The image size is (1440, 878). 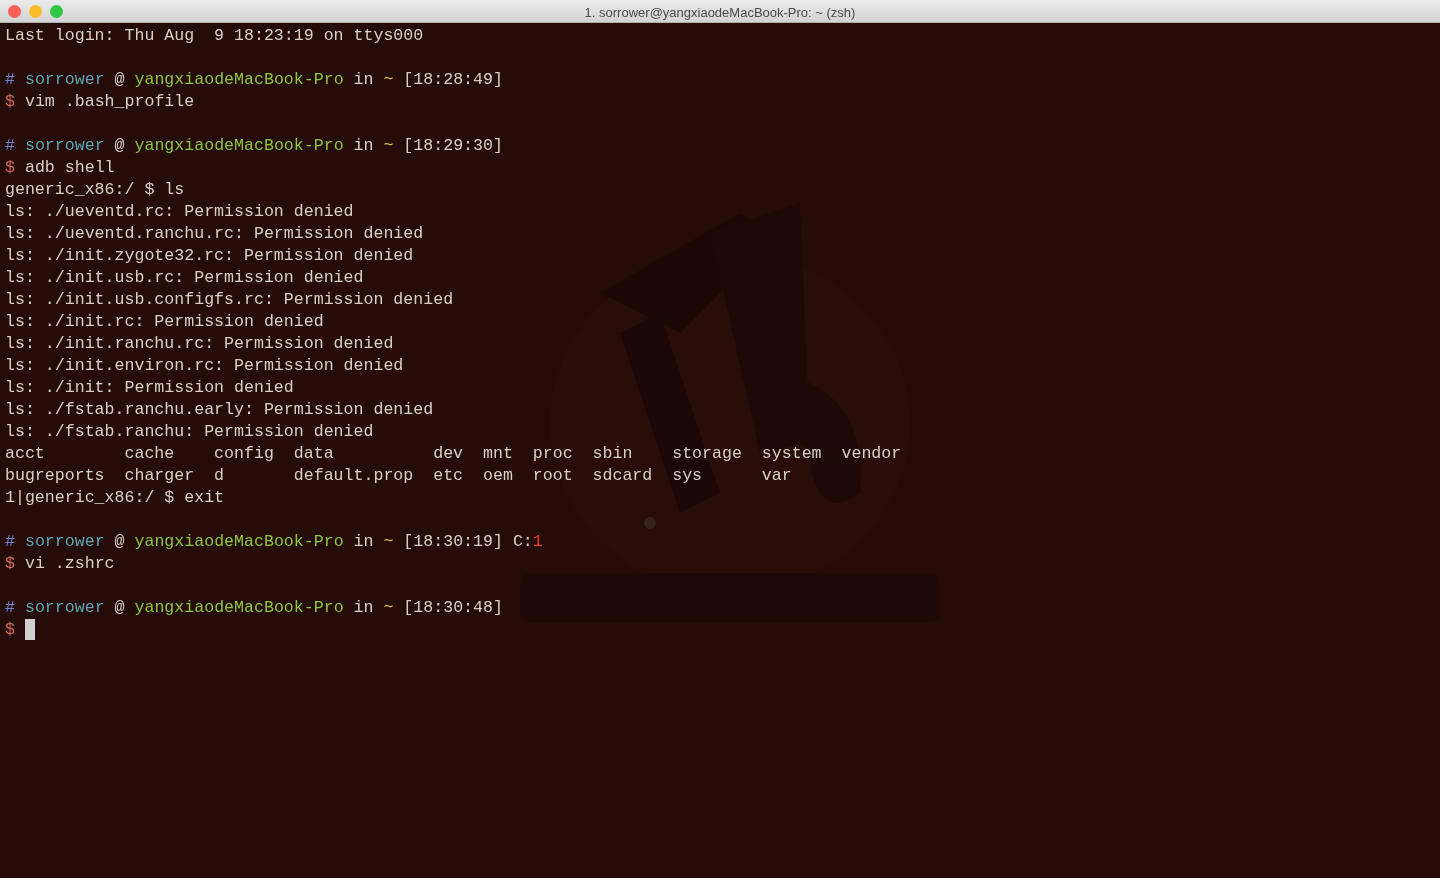 What do you see at coordinates (209, 256) in the screenshot?
I see `terminal-line: ls: ./init.zygote32.rc: Permission denied` at bounding box center [209, 256].